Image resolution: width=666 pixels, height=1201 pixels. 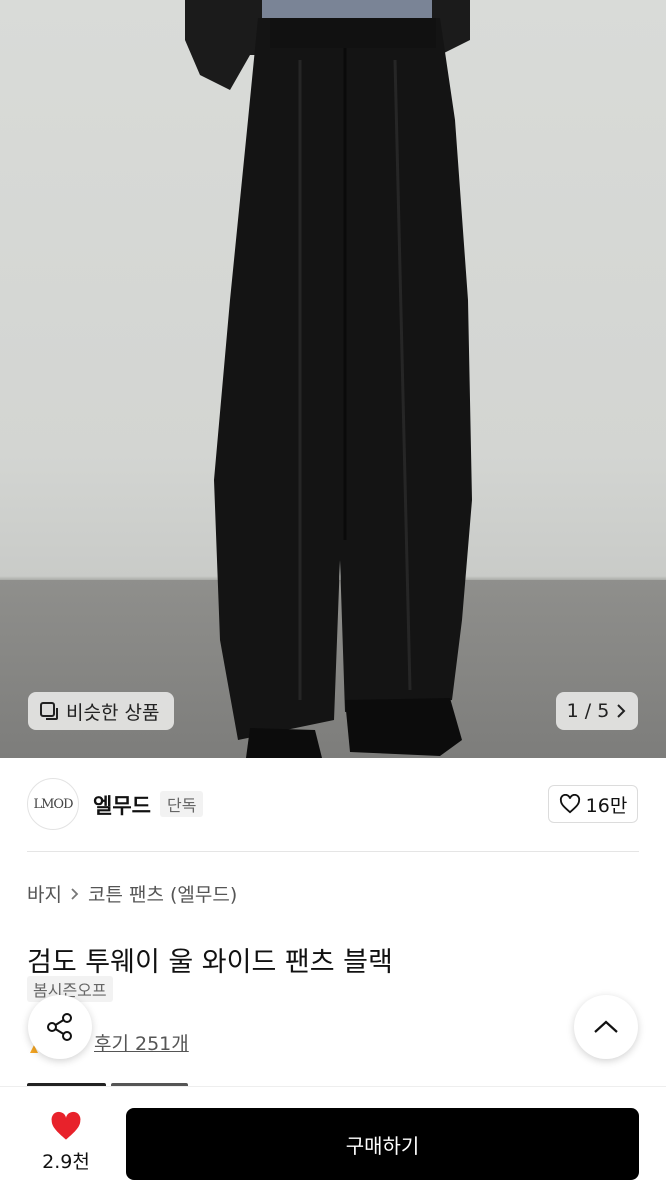 I want to click on heart-outline-icon, so click(x=569, y=804).